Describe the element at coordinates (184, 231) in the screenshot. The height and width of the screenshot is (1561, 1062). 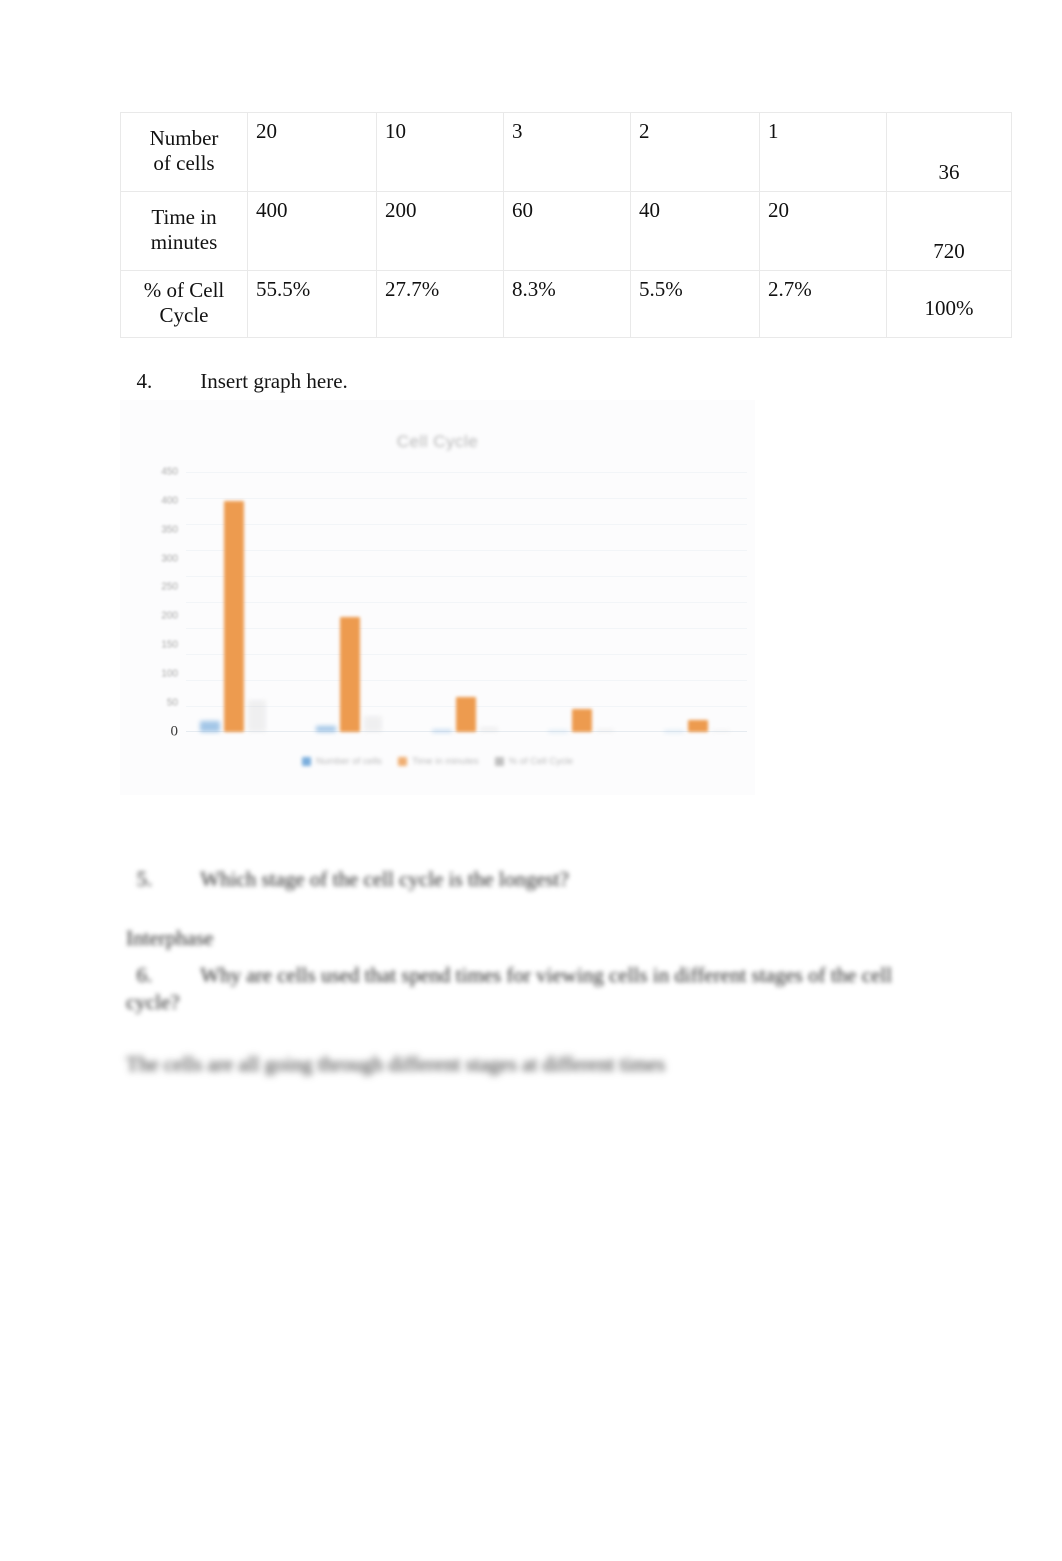
I see `row-header-time-in-minutes: Time in minutes` at that location.